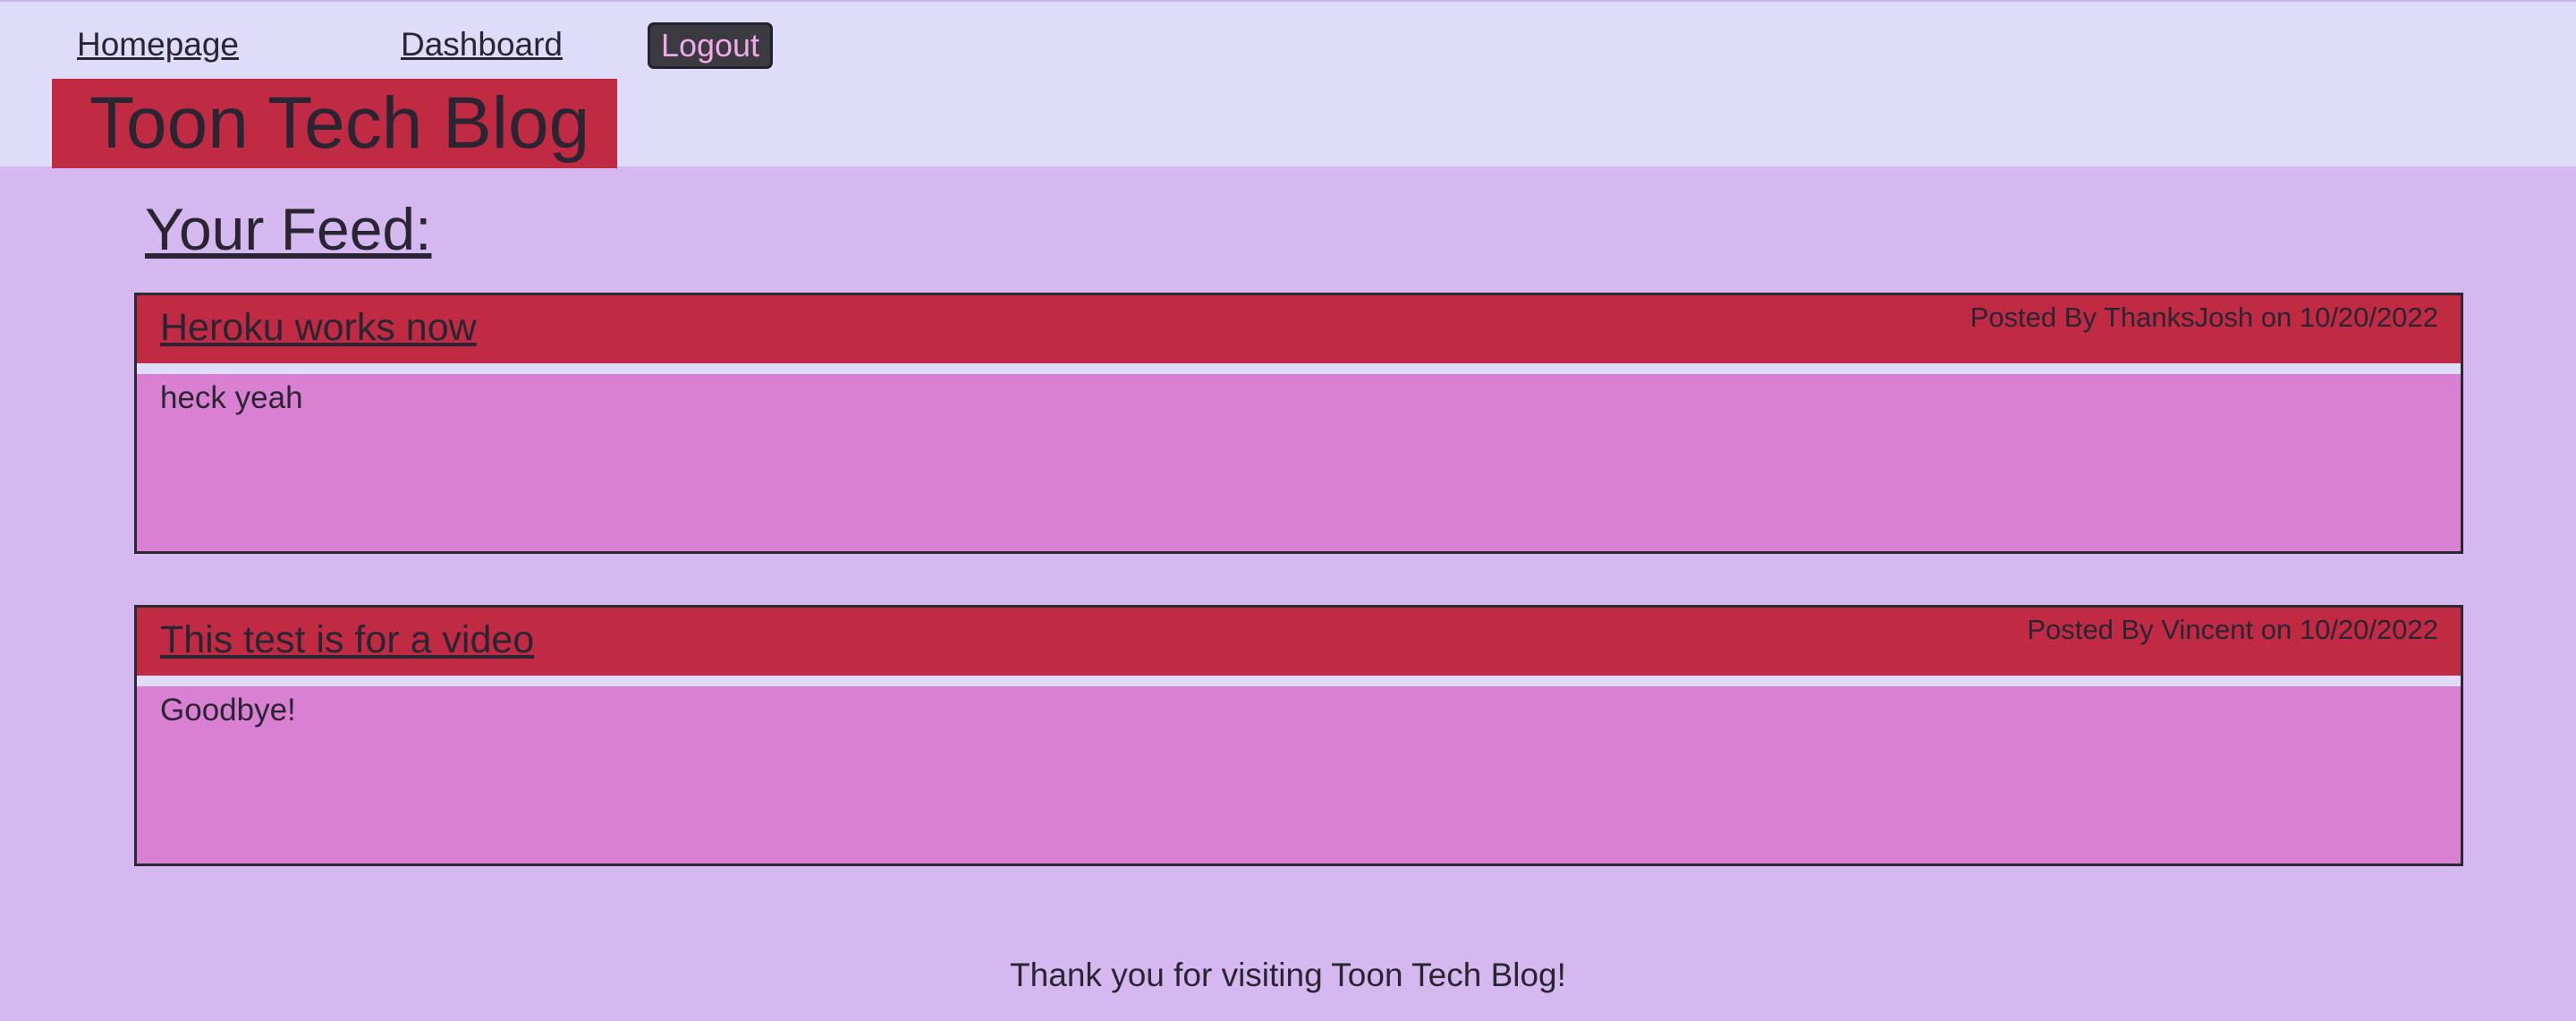  Describe the element at coordinates (288, 229) in the screenshot. I see `feed-heading: Your Feed:` at that location.